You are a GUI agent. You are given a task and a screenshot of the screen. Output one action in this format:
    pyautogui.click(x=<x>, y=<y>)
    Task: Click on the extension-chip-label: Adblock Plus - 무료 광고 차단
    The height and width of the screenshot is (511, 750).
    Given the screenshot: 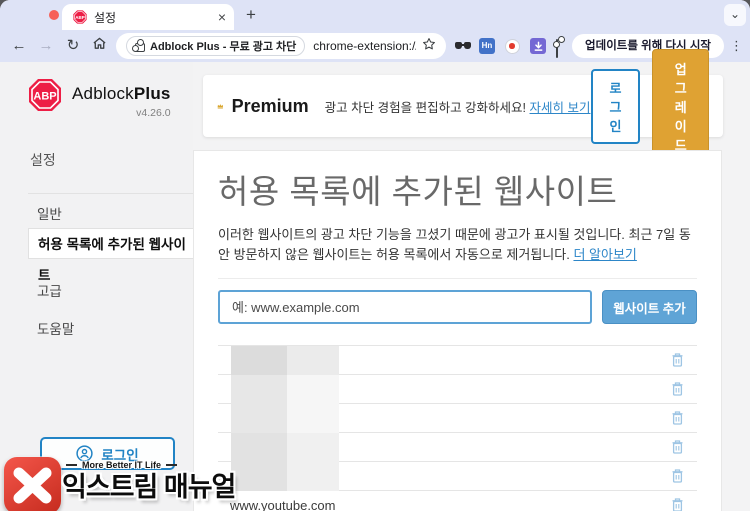 What is the action you would take?
    pyautogui.click(x=223, y=47)
    